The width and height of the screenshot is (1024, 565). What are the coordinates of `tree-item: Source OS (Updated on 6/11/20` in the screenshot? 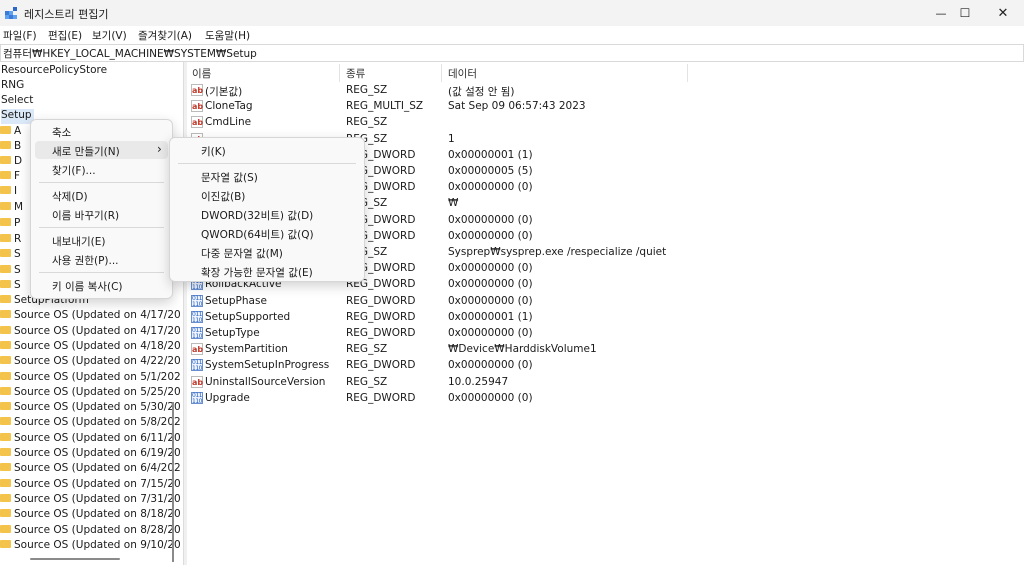 It's located at (90, 439).